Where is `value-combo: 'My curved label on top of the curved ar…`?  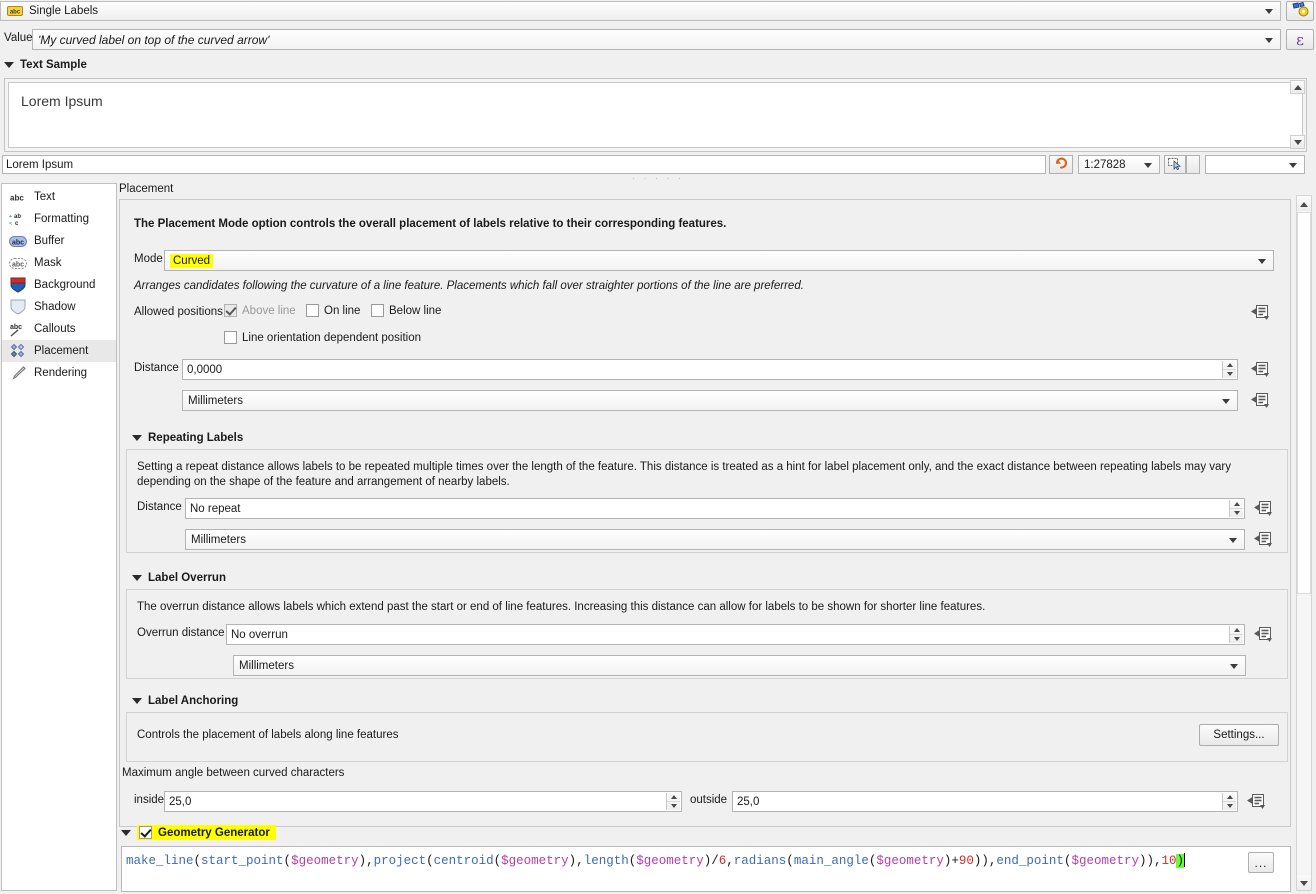 value-combo: 'My curved label on top of the curved ar… is located at coordinates (656, 39).